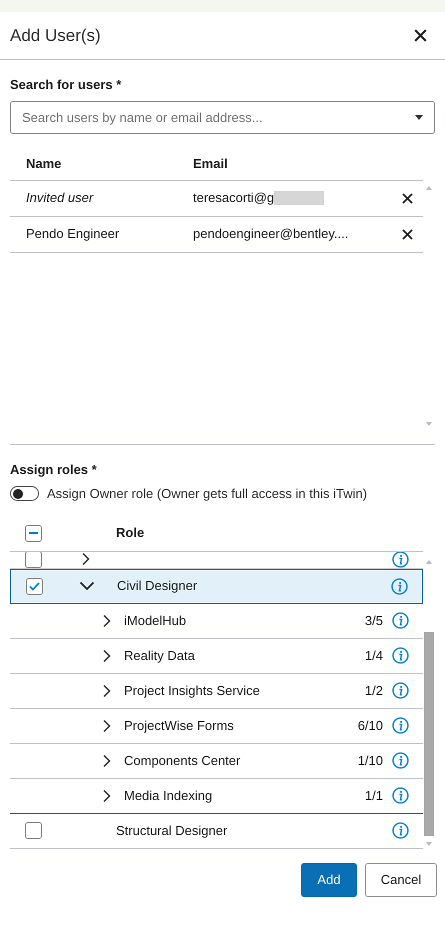  I want to click on service-name: Reality Data, so click(160, 655).